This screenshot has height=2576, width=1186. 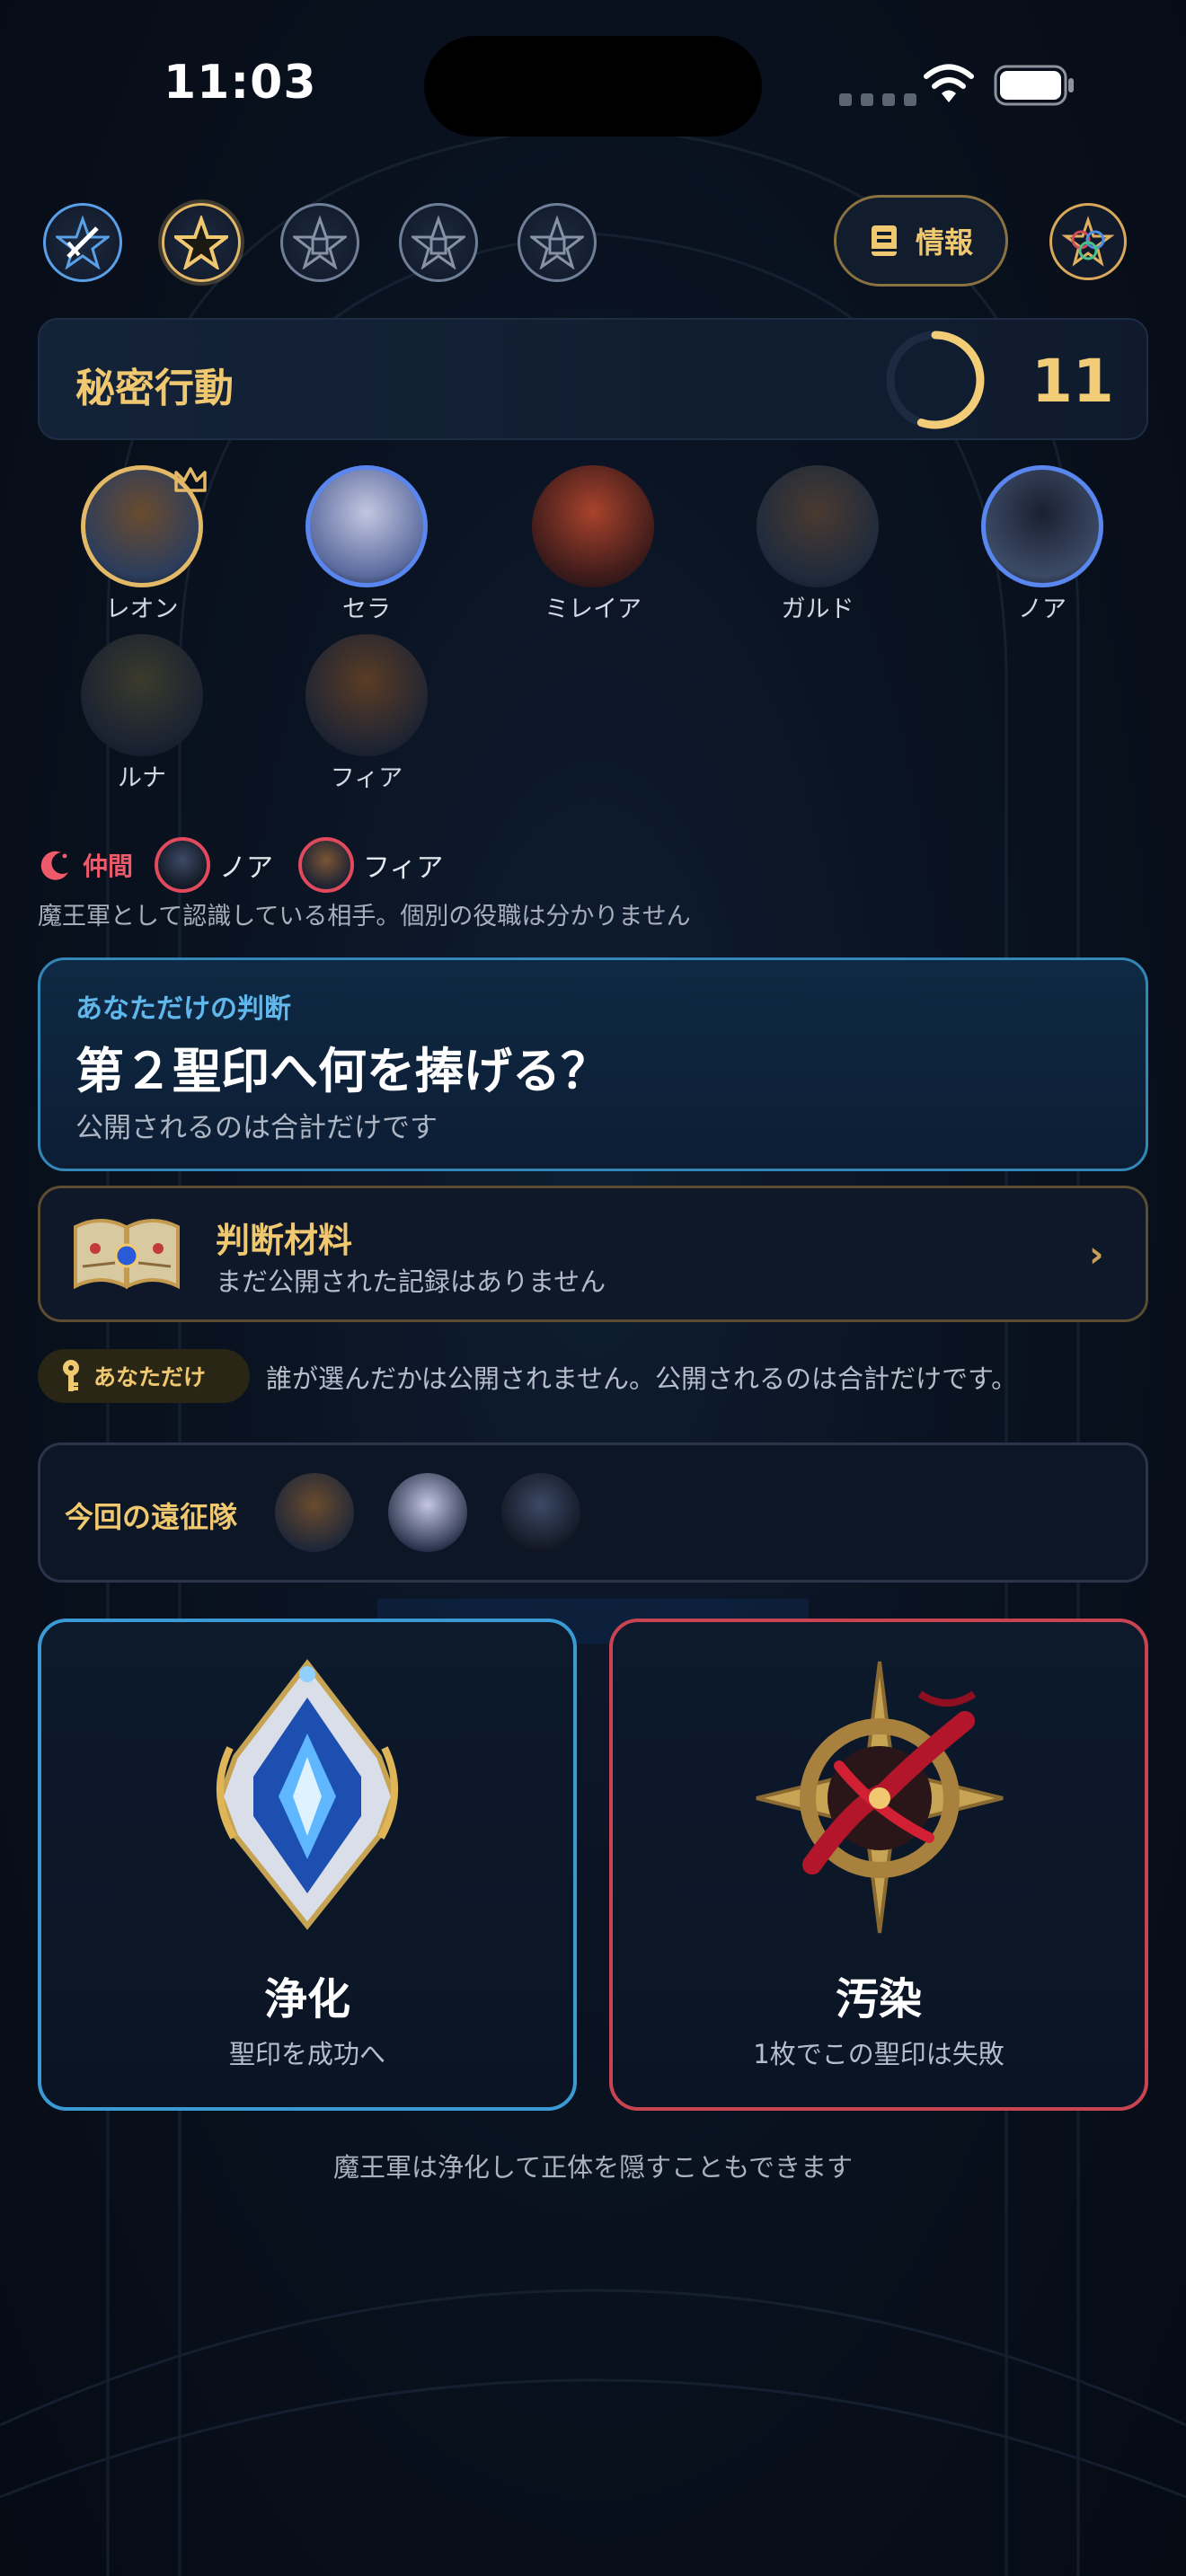 I want to click on key-icon, so click(x=71, y=1375).